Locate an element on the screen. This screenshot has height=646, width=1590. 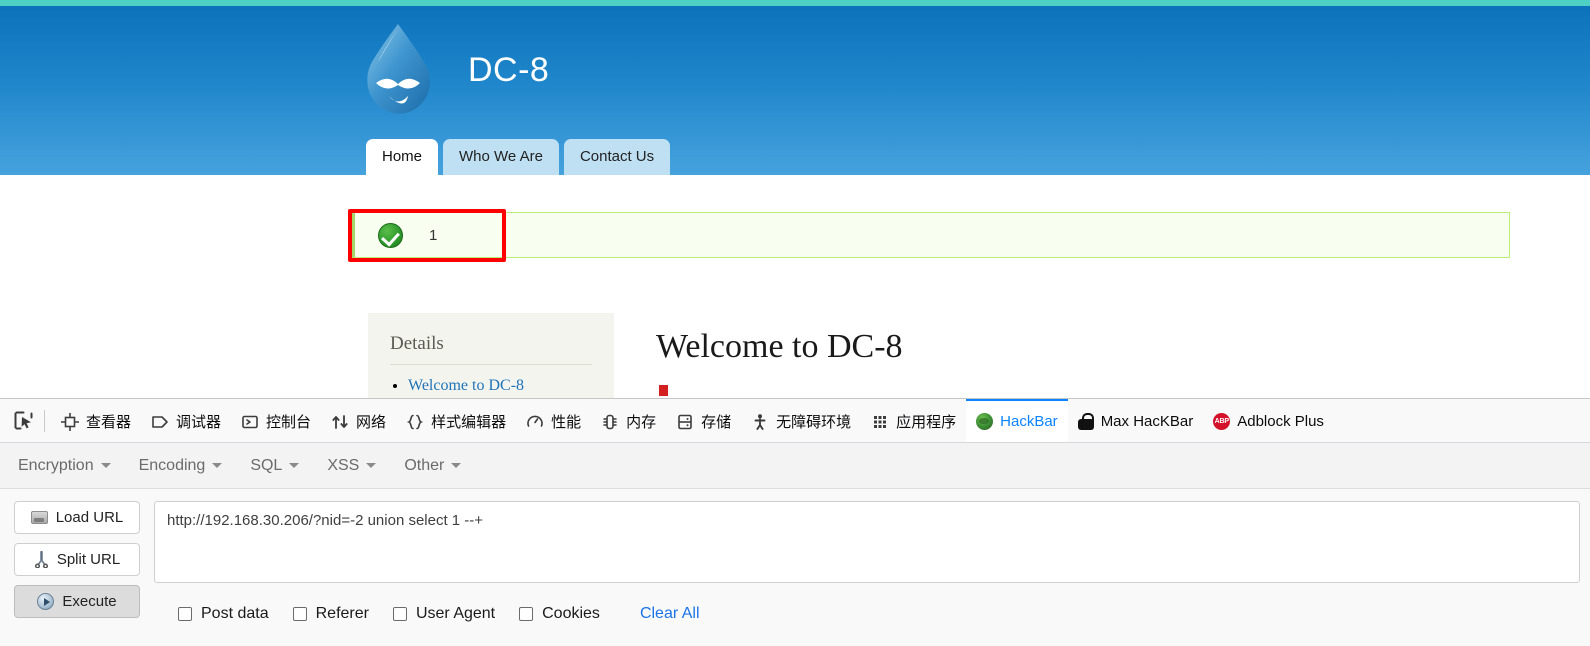
hackbar-icon is located at coordinates (985, 421).